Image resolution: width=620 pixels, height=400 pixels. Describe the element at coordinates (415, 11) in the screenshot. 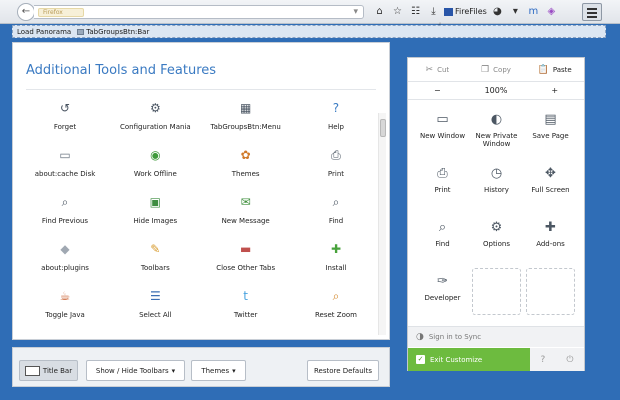

I see `list-icon: ☷` at that location.